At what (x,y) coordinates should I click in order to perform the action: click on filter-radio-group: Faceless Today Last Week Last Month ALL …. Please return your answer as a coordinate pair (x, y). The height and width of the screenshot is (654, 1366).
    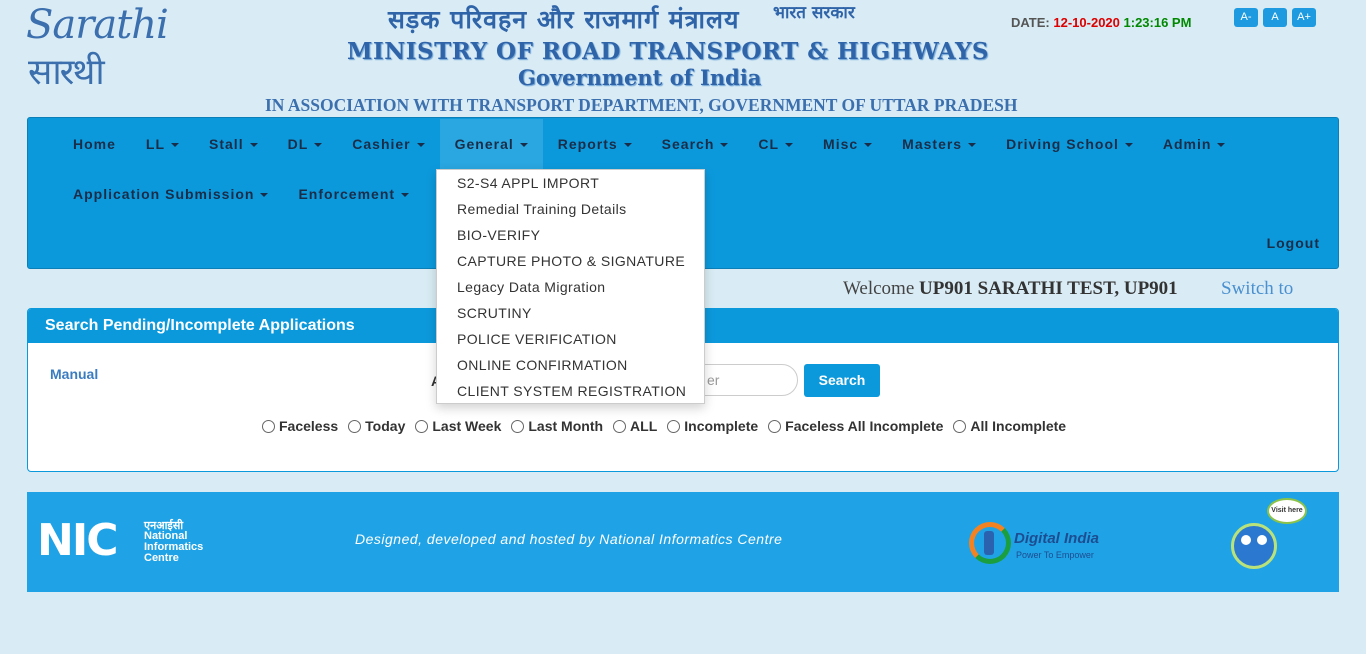
    Looking at the image, I should click on (664, 426).